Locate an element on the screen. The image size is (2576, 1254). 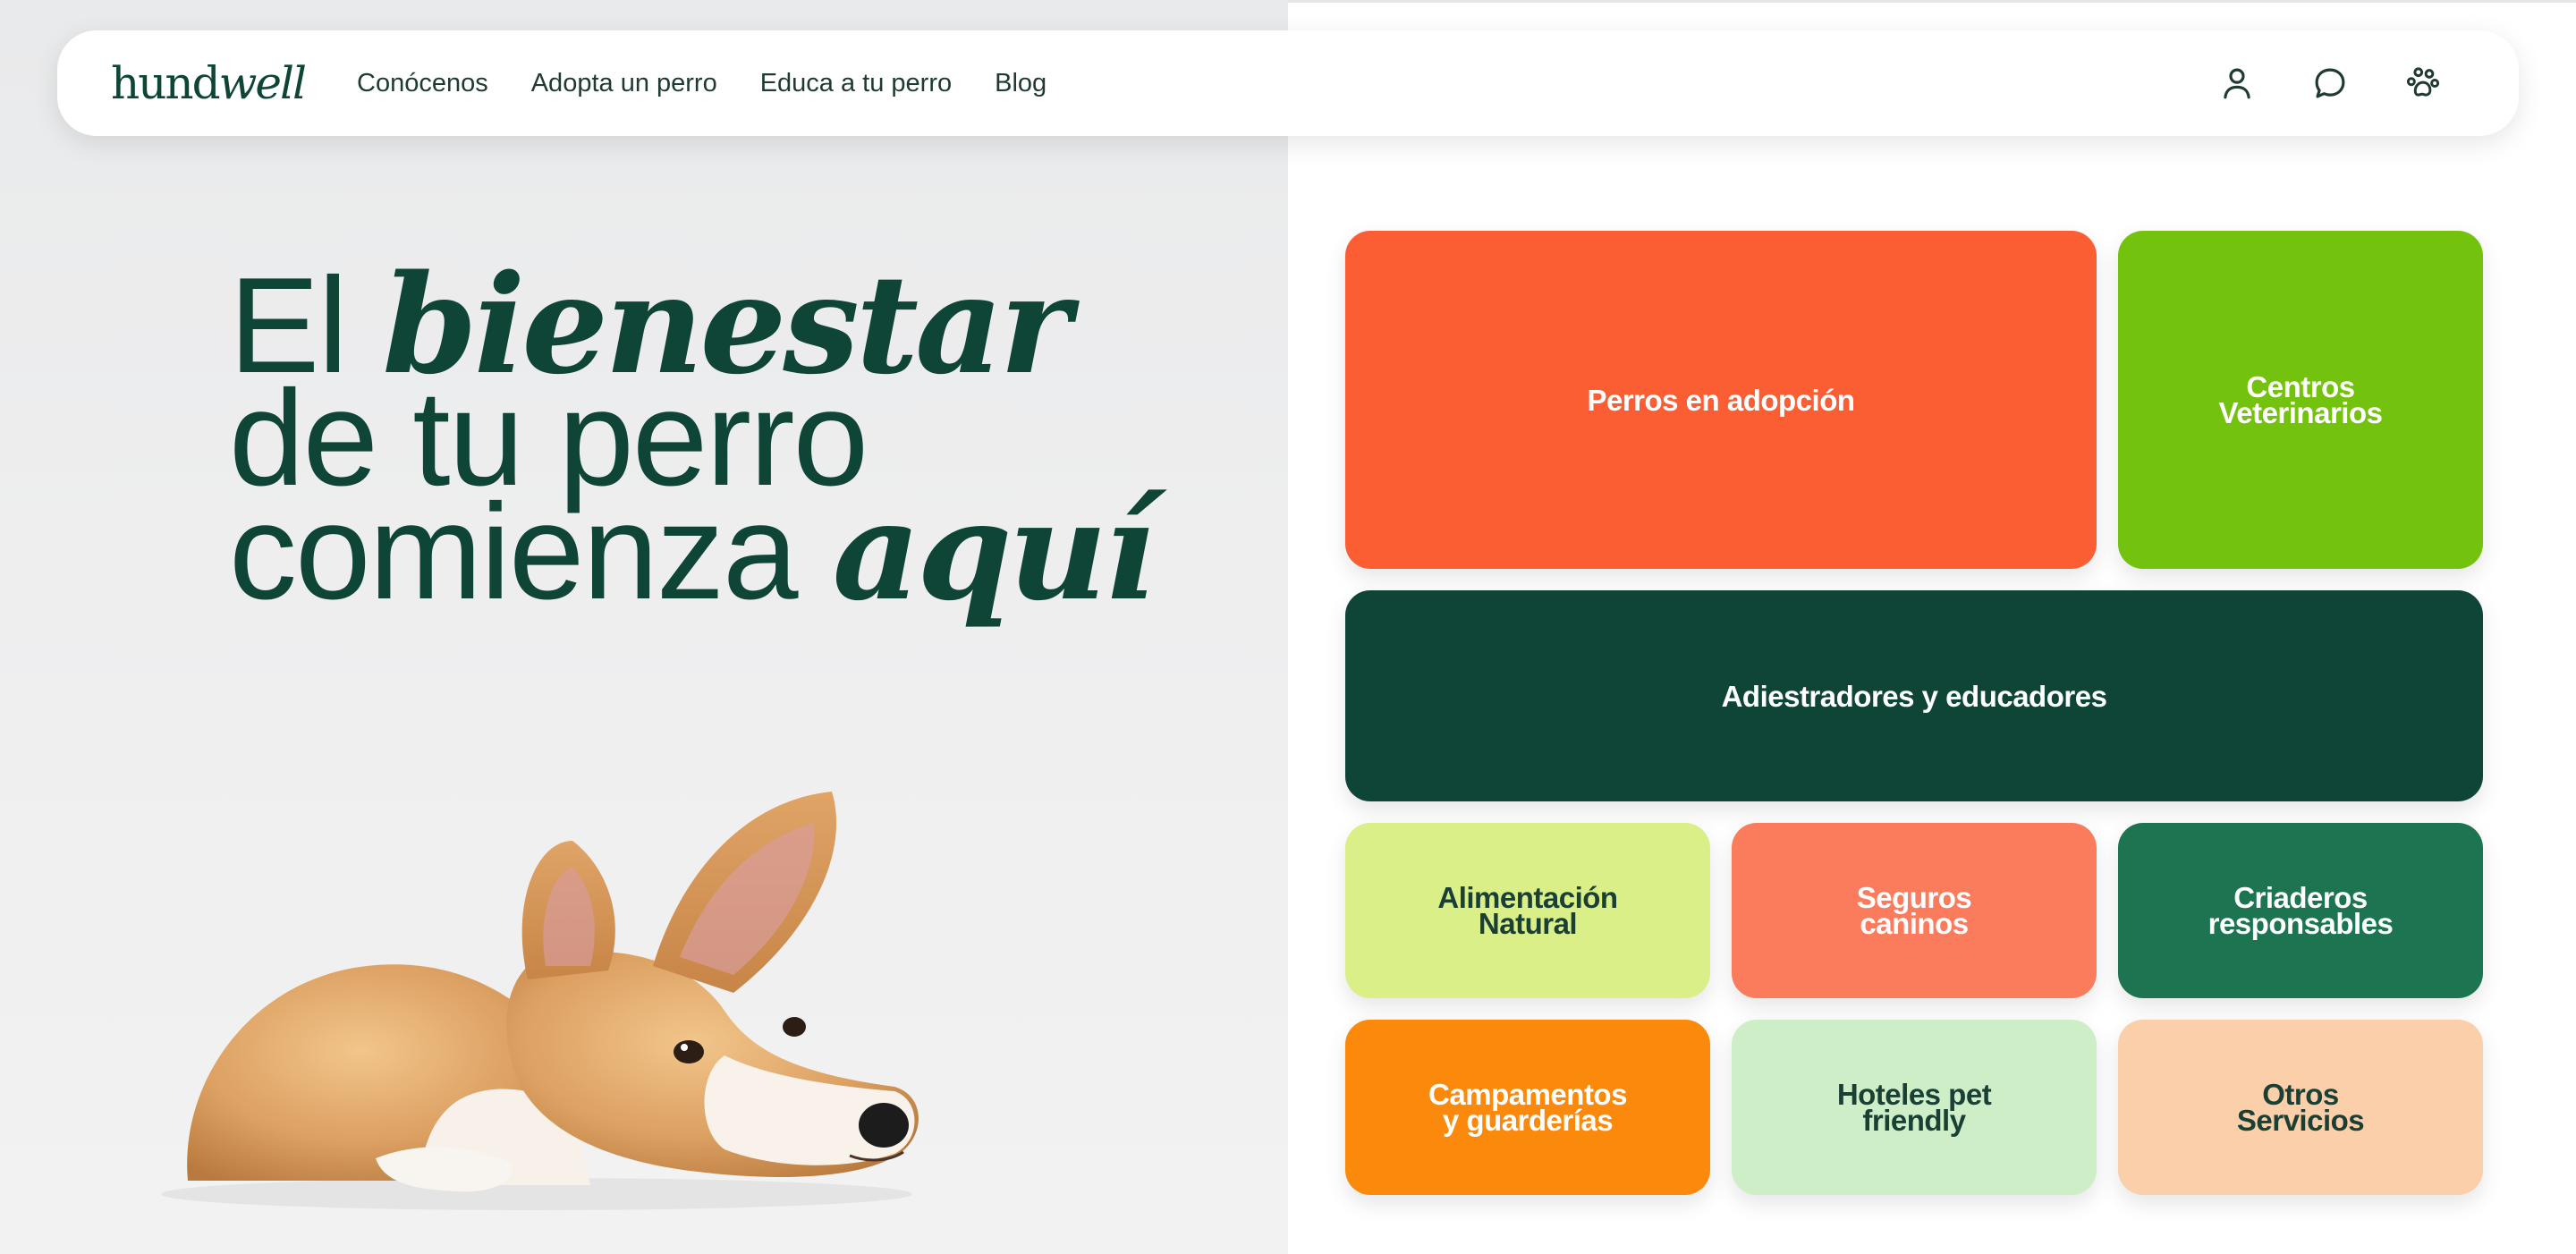
tile-label: Alimentación Natural is located at coordinates (1527, 910).